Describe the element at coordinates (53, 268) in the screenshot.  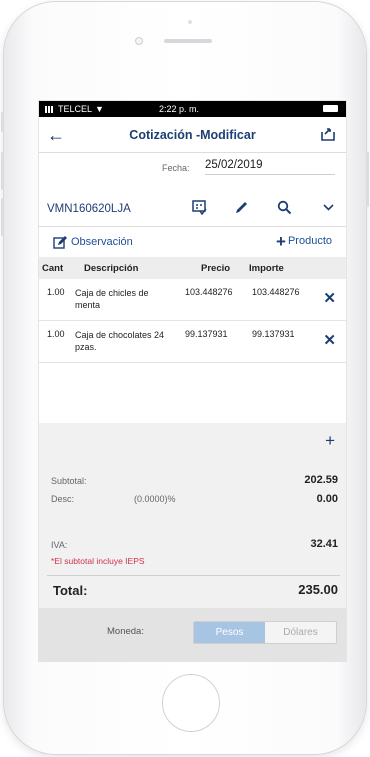
I see `column-header-cant: Cant` at that location.